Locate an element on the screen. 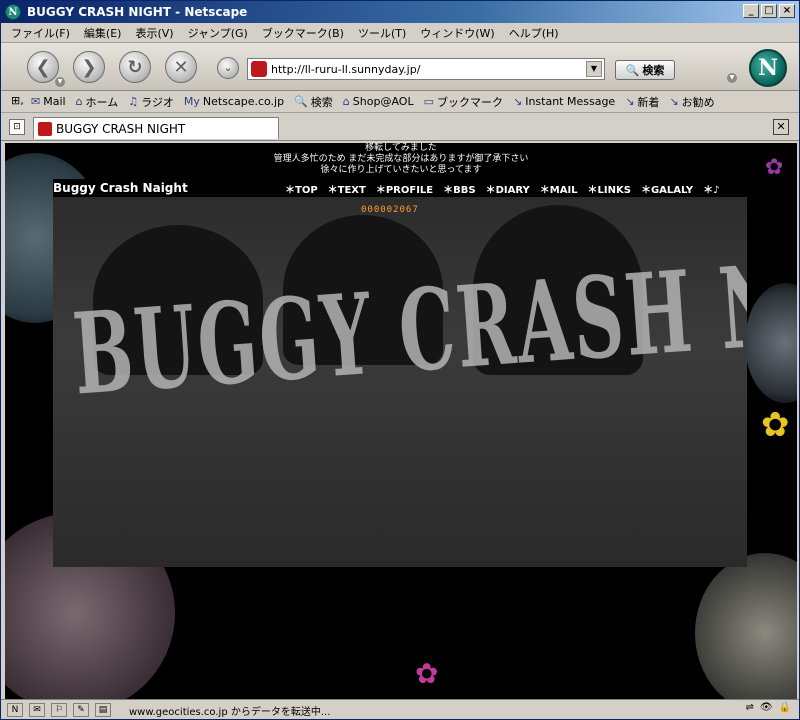 This screenshot has width=800, height=720. notice-line: 管理人多忙のため まだ未完成な部分はありますが御了承下さい is located at coordinates (401, 159).